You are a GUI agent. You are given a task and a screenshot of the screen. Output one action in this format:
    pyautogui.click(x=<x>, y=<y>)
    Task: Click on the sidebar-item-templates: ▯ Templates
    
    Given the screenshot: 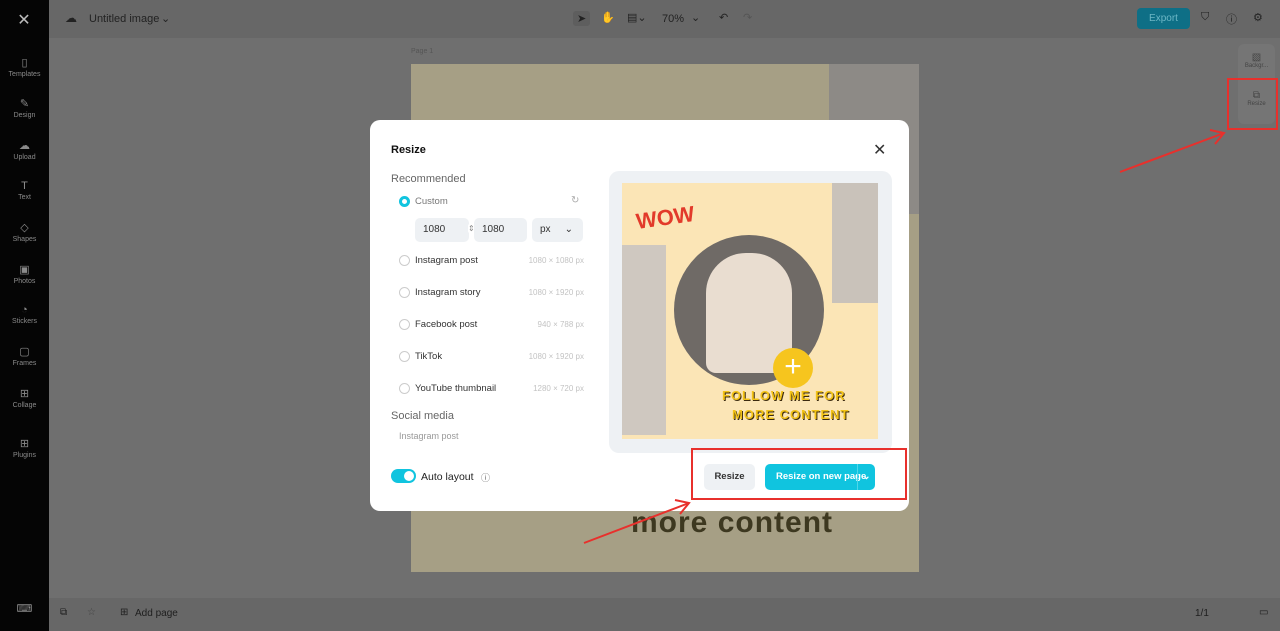 What is the action you would take?
    pyautogui.click(x=24, y=67)
    